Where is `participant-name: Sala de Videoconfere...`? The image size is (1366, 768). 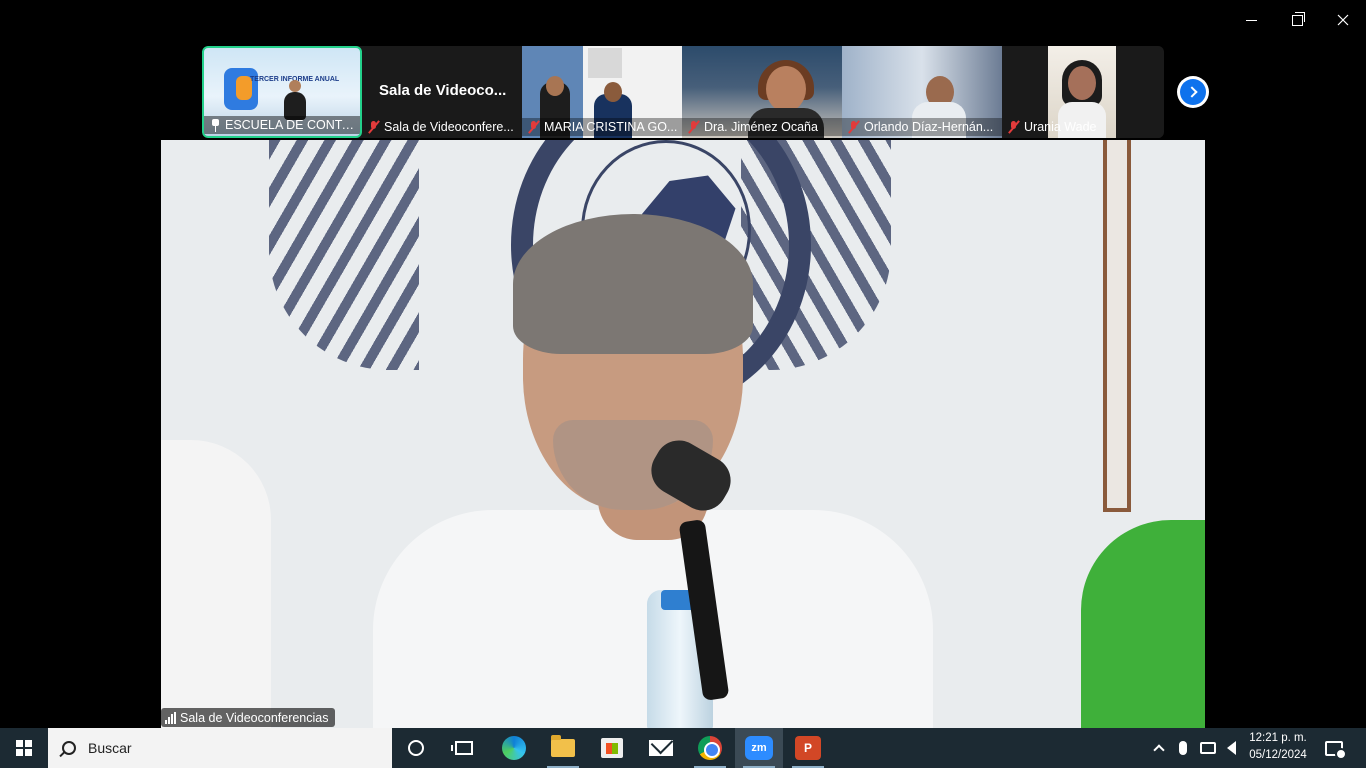 participant-name: Sala de Videoconfere... is located at coordinates (449, 127).